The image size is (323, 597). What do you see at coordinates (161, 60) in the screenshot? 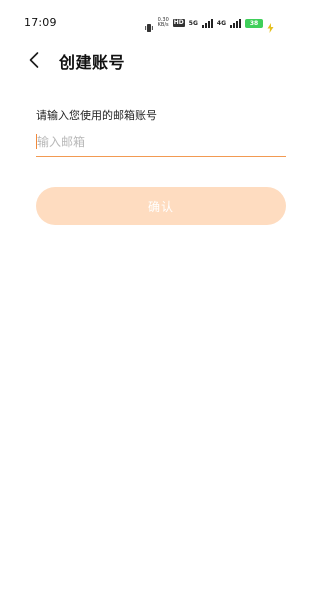
I see `header: 创建账号` at bounding box center [161, 60].